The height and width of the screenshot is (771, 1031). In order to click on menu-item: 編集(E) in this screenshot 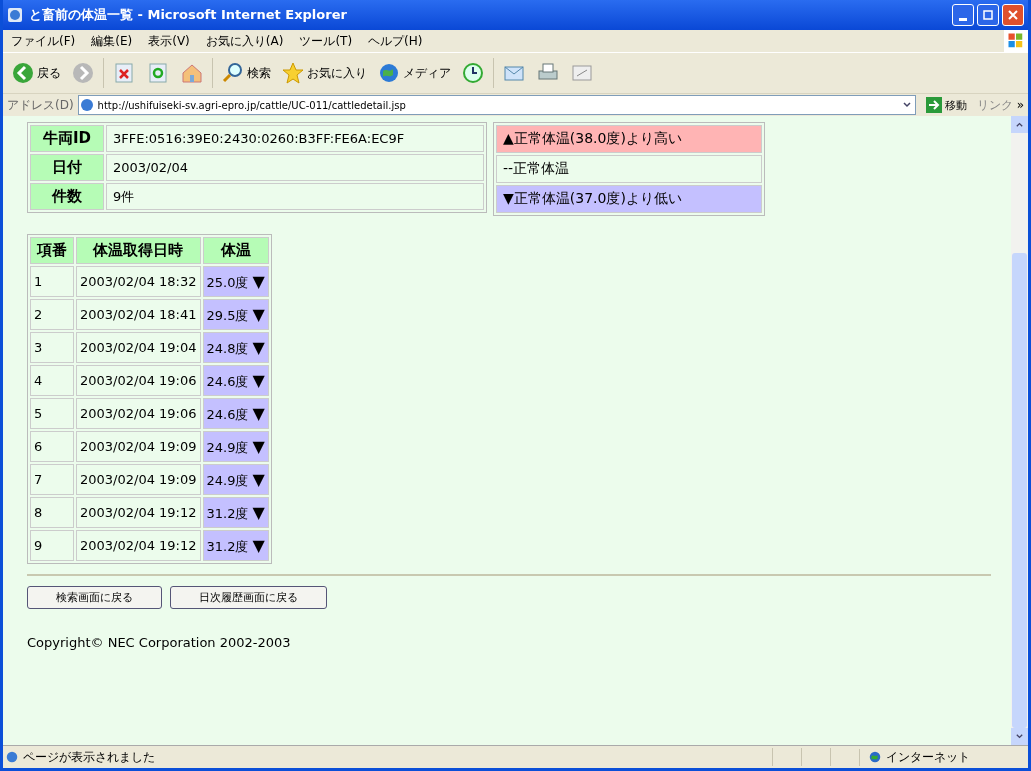, I will do `click(112, 41)`.